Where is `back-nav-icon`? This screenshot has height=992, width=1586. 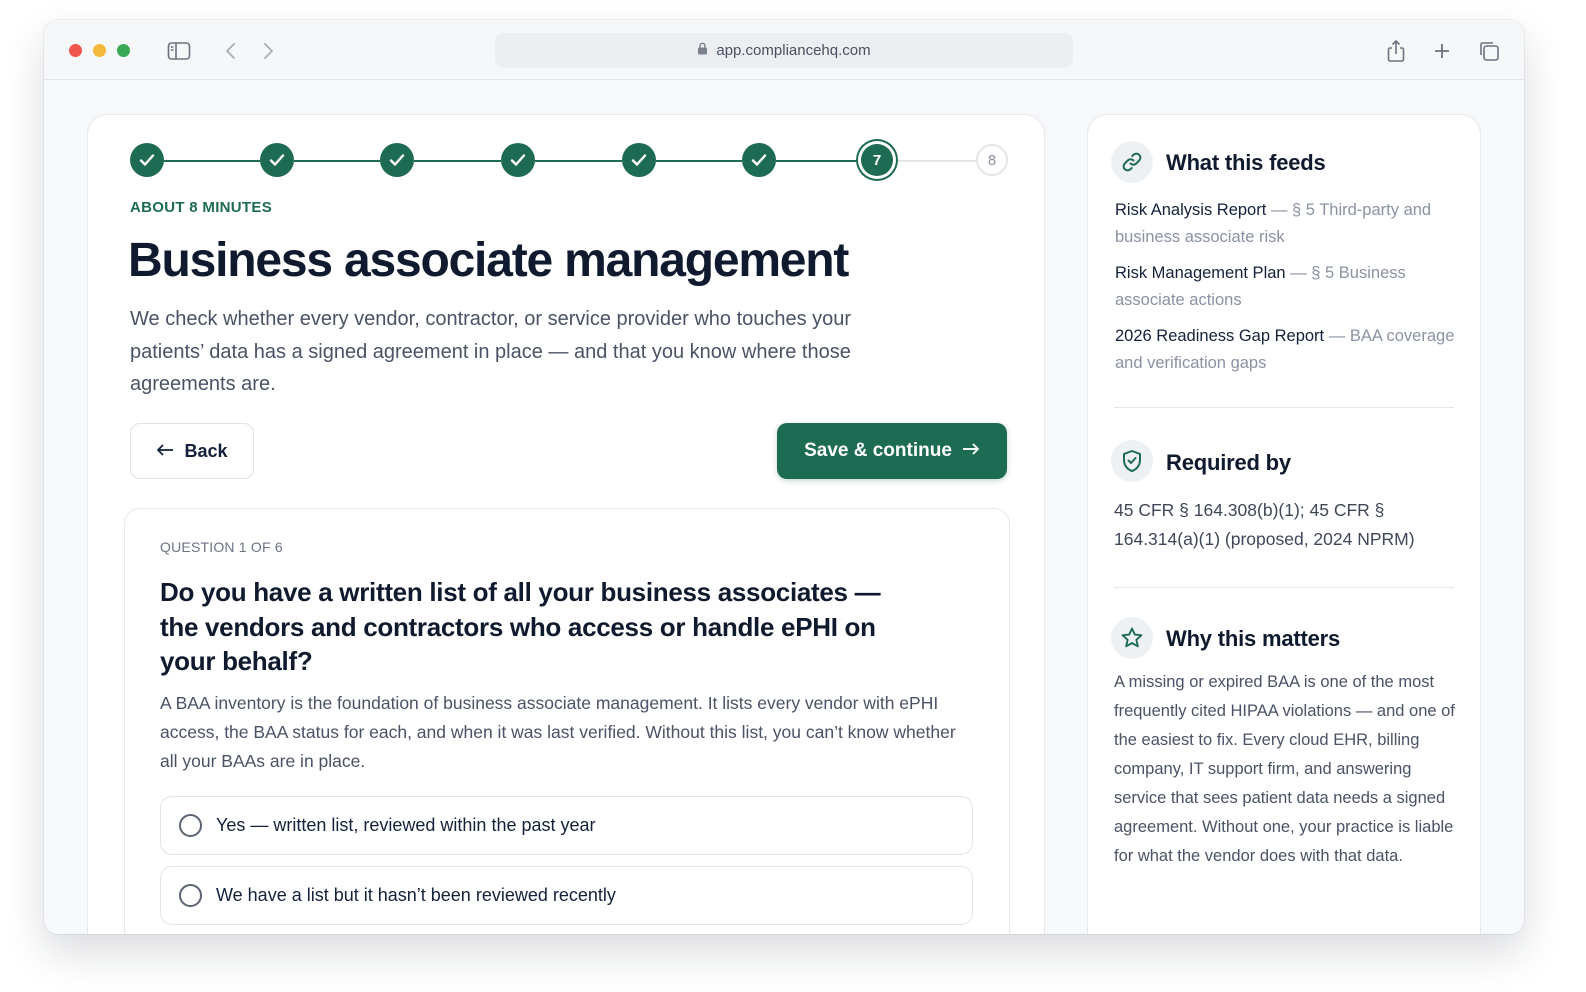
back-nav-icon is located at coordinates (231, 51).